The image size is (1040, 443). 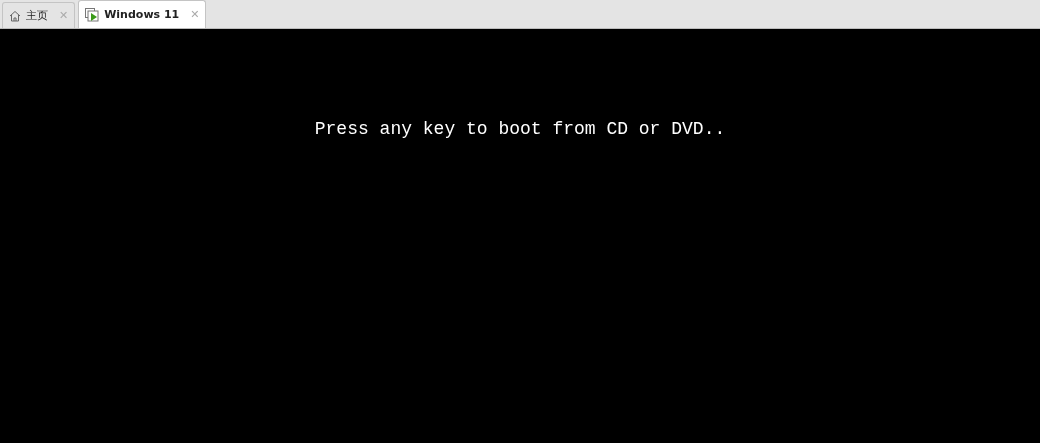 I want to click on console-message: Press any key to boot from CD or DVD.., so click(x=520, y=129).